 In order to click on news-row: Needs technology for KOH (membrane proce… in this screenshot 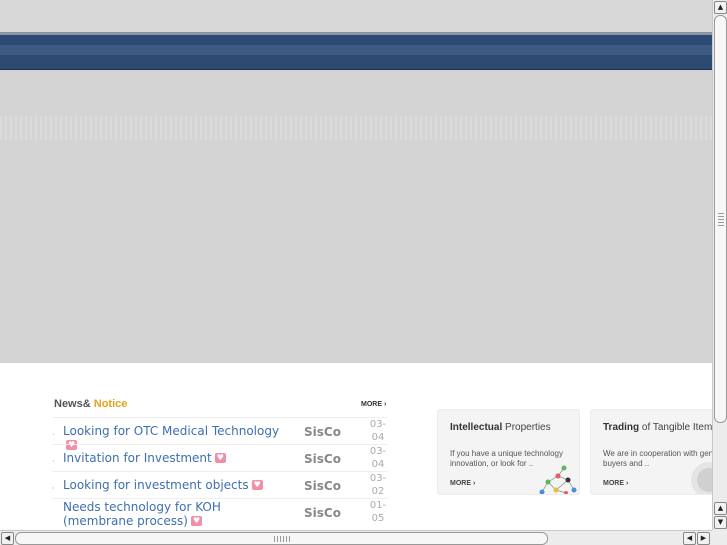, I will do `click(219, 513)`.